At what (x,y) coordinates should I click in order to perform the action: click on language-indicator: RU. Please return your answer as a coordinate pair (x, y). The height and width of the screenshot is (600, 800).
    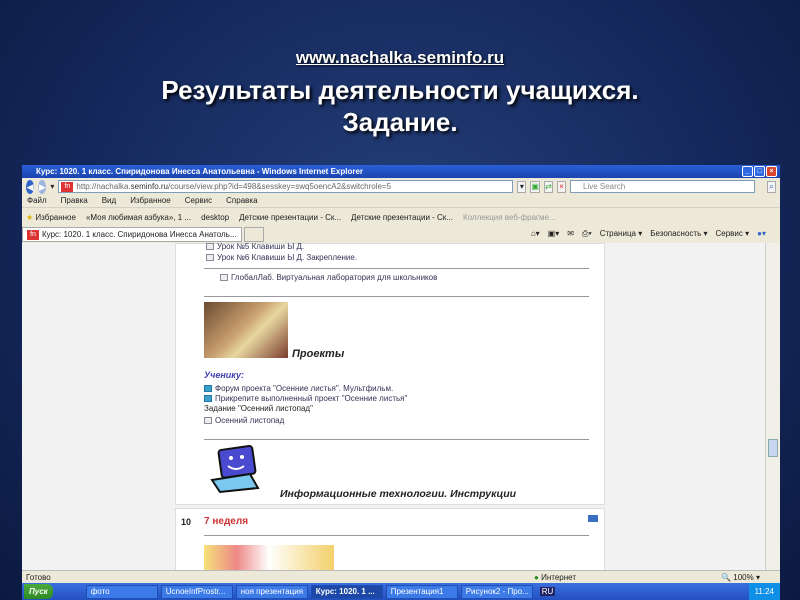
    Looking at the image, I should click on (547, 591).